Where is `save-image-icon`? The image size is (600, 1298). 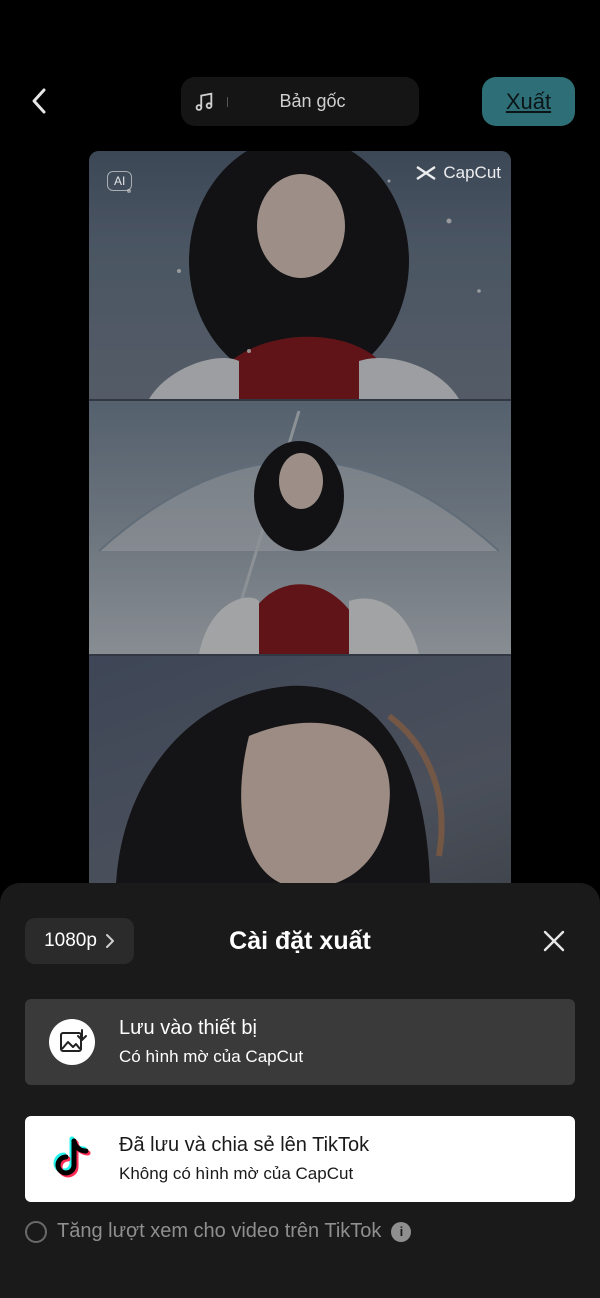 save-image-icon is located at coordinates (72, 1042).